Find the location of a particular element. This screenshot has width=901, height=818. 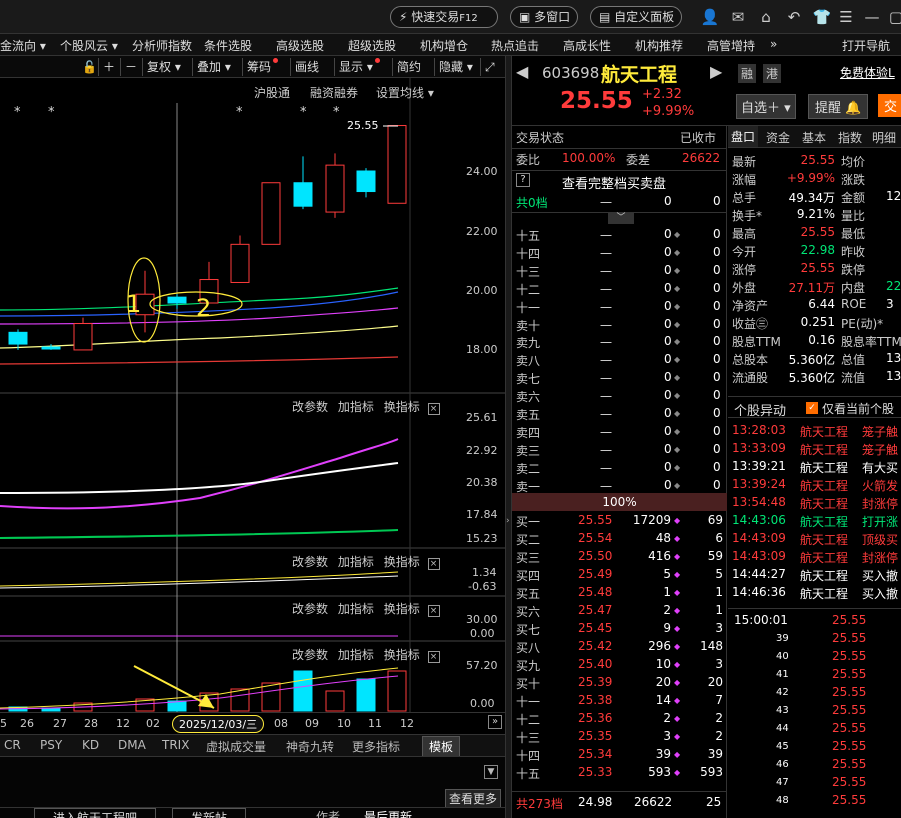

tab-trix: TRIX is located at coordinates (175, 745).